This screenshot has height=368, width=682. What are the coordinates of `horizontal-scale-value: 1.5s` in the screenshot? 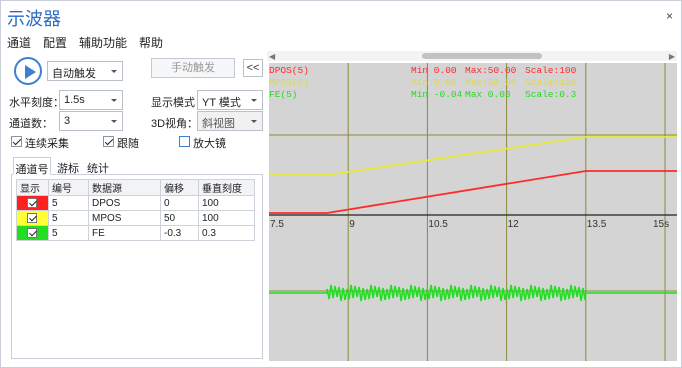 It's located at (74, 100).